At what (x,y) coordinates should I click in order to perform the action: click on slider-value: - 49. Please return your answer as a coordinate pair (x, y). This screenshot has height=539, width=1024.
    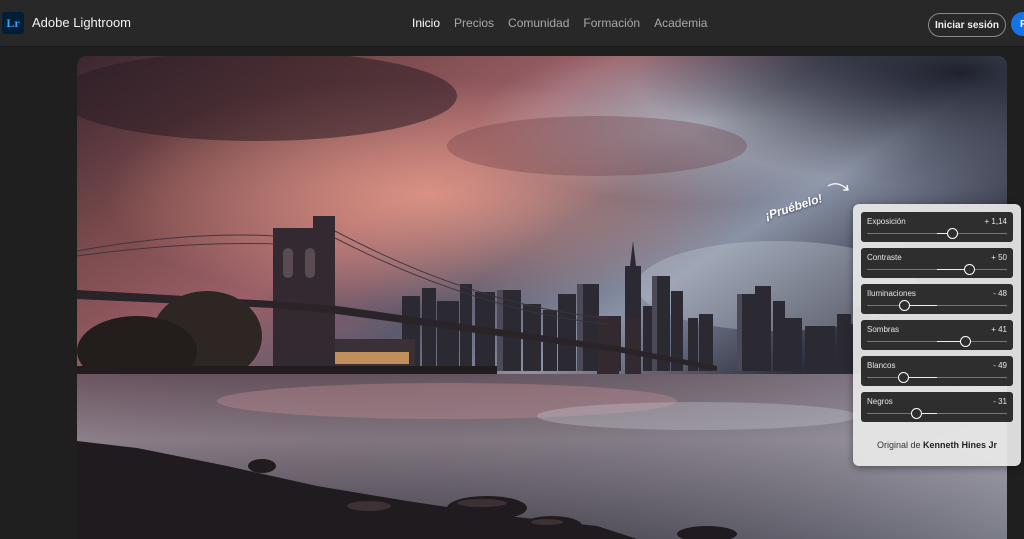
    Looking at the image, I should click on (1000, 365).